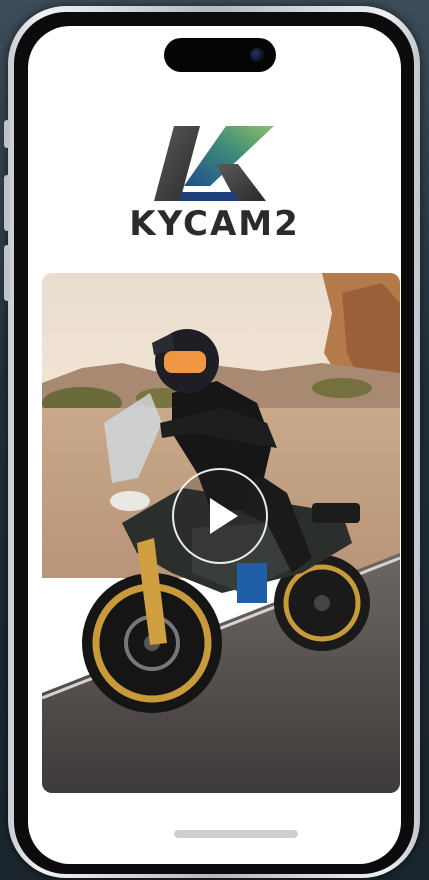  I want to click on silent-switch, so click(7, 134).